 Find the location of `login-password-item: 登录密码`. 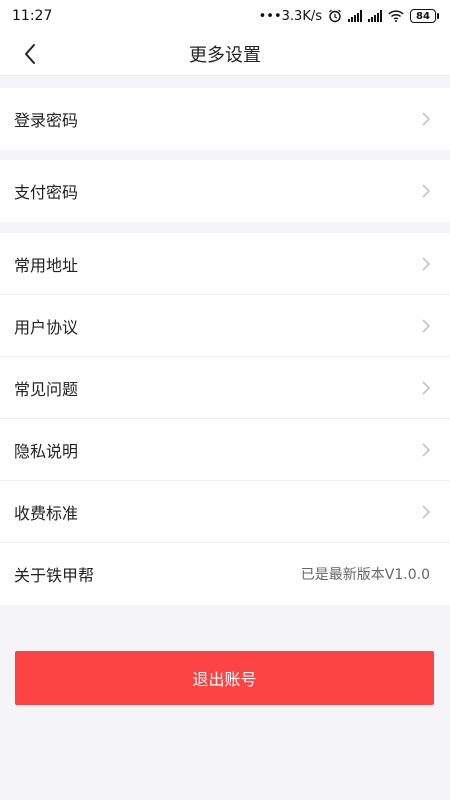

login-password-item: 登录密码 is located at coordinates (225, 119).